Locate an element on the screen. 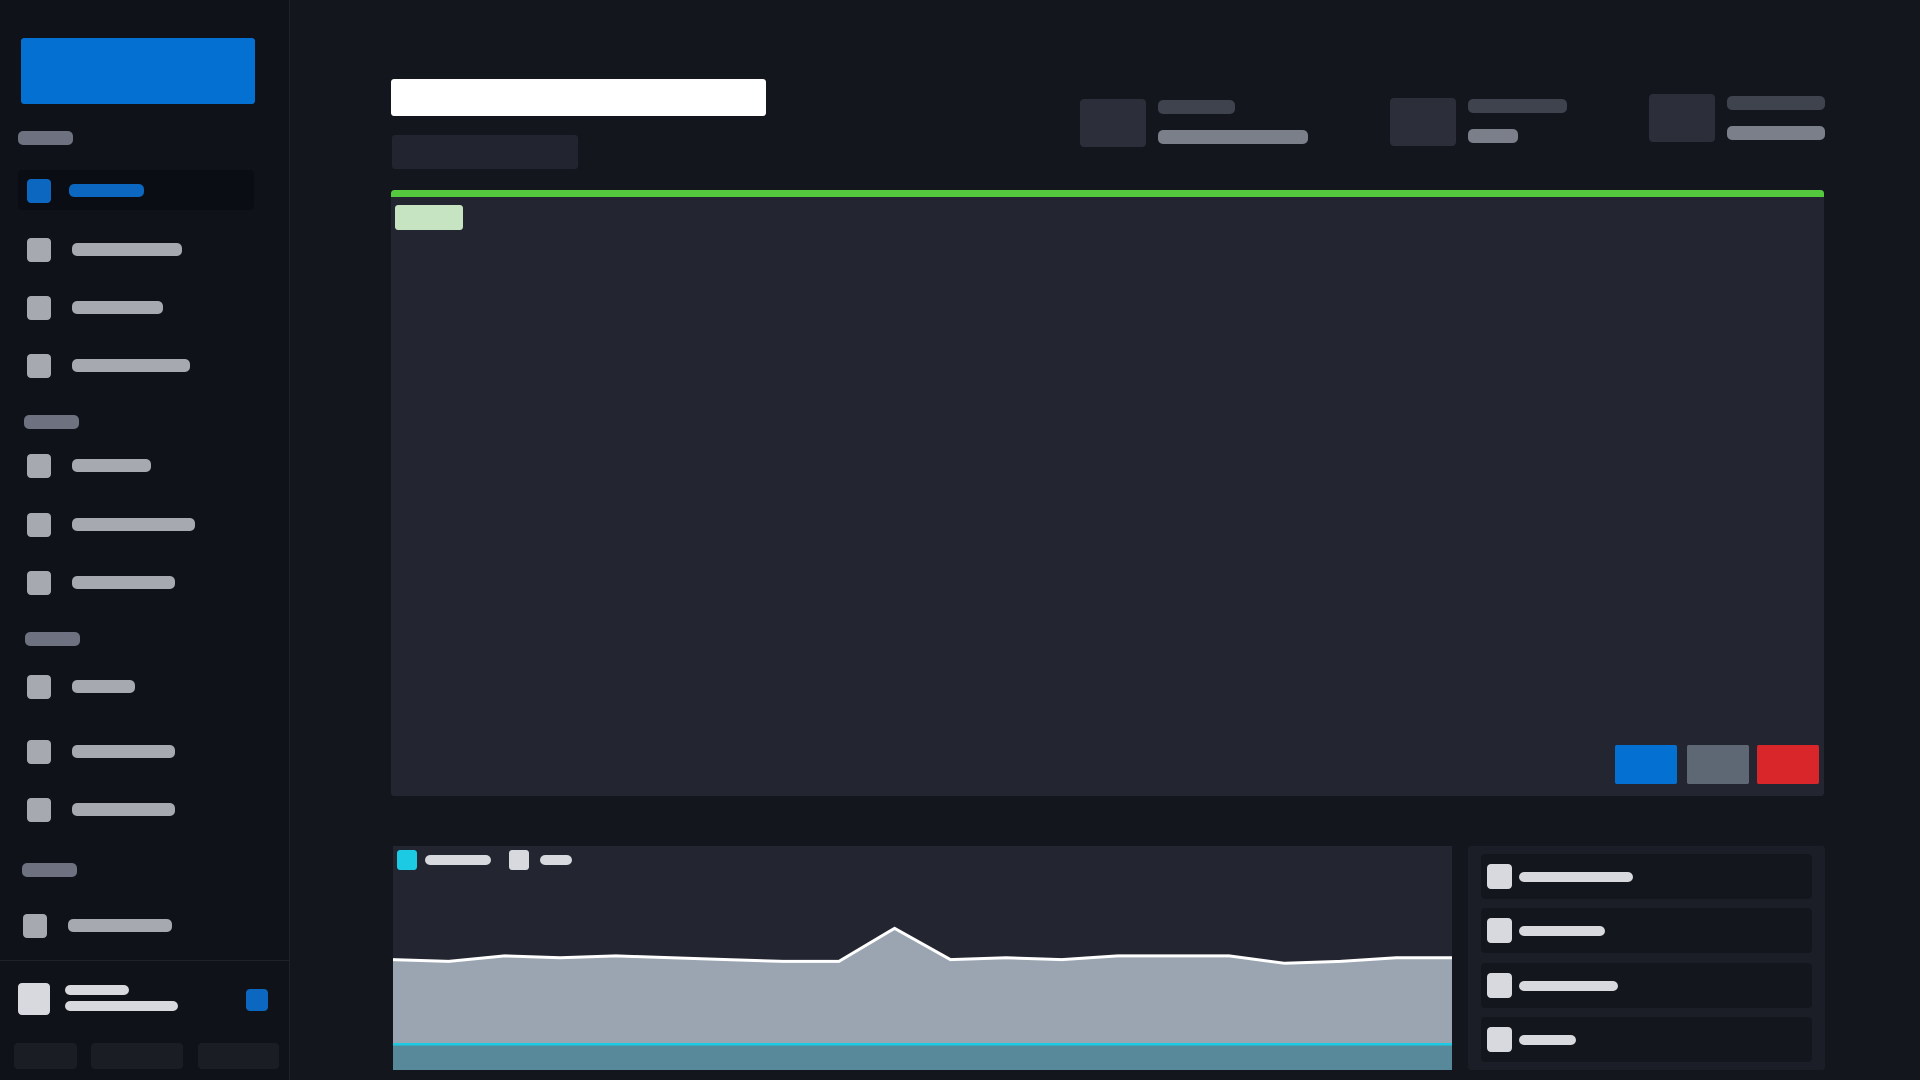  action-button-danger is located at coordinates (1788, 764).